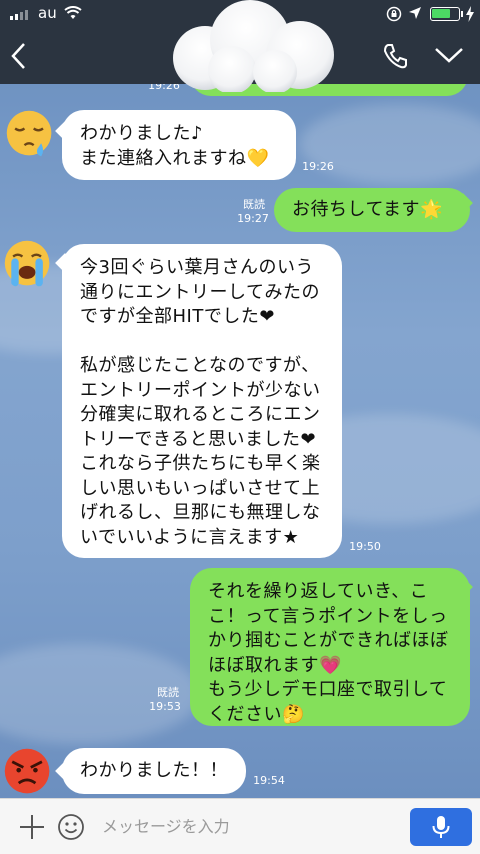 This screenshot has height=854, width=480. What do you see at coordinates (396, 56) in the screenshot?
I see `phone-icon` at bounding box center [396, 56].